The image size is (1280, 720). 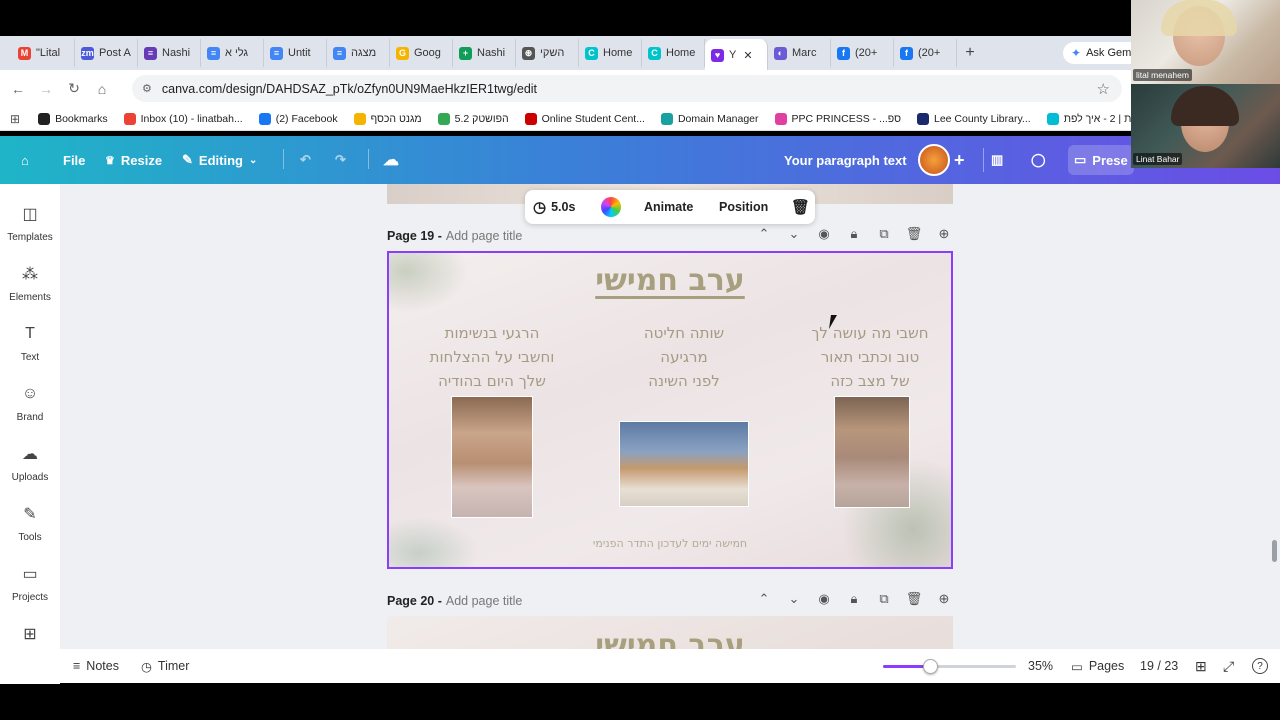 I want to click on bookmark-item: Domain Manager, so click(x=710, y=118).